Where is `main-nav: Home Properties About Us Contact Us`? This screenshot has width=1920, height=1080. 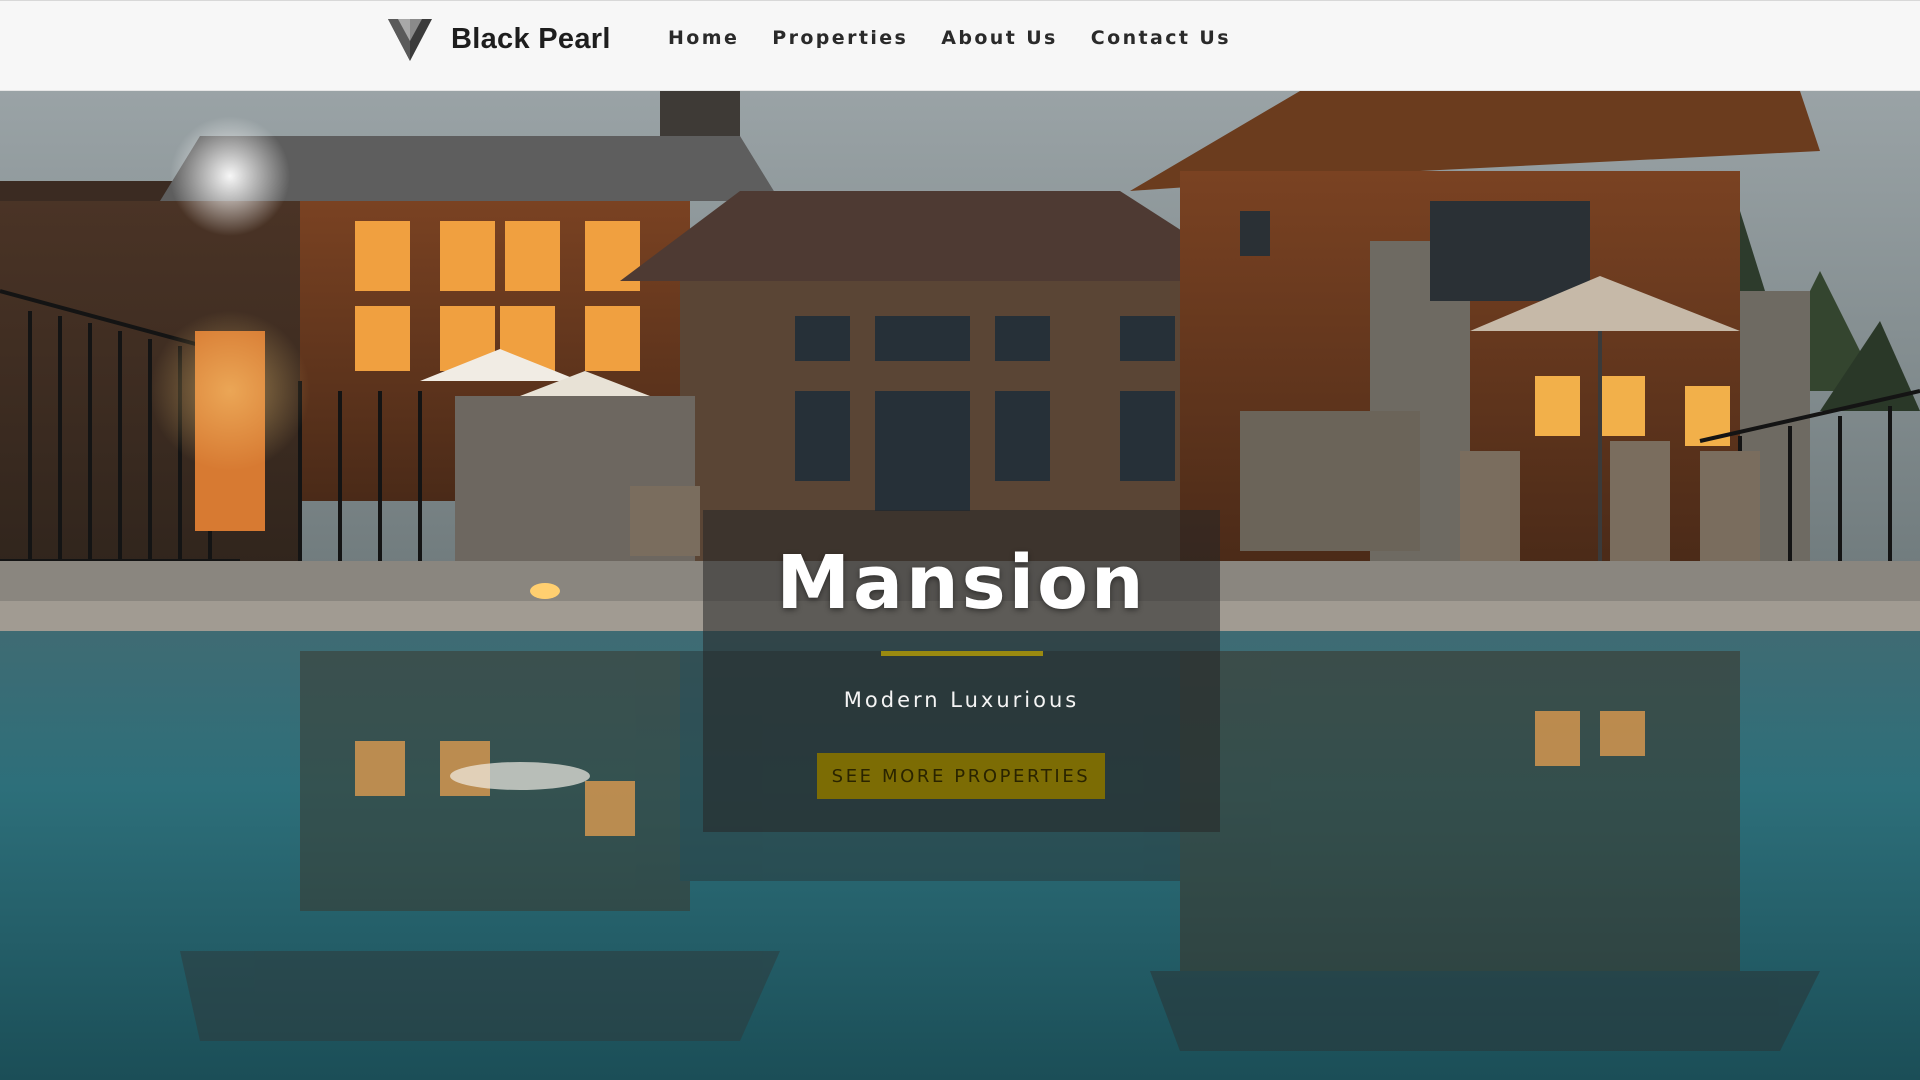
main-nav: Home Properties About Us Contact Us is located at coordinates (966, 38).